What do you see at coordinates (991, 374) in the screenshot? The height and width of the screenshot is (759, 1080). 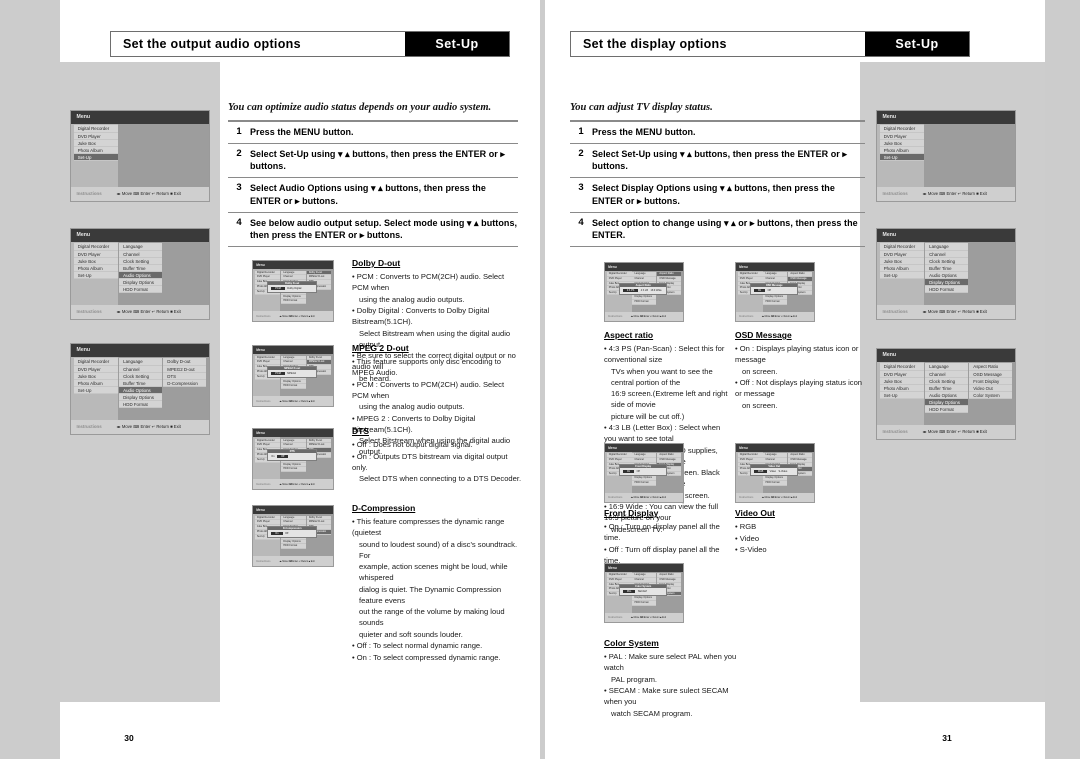 I see `tv-menu-item: OSD Message` at bounding box center [991, 374].